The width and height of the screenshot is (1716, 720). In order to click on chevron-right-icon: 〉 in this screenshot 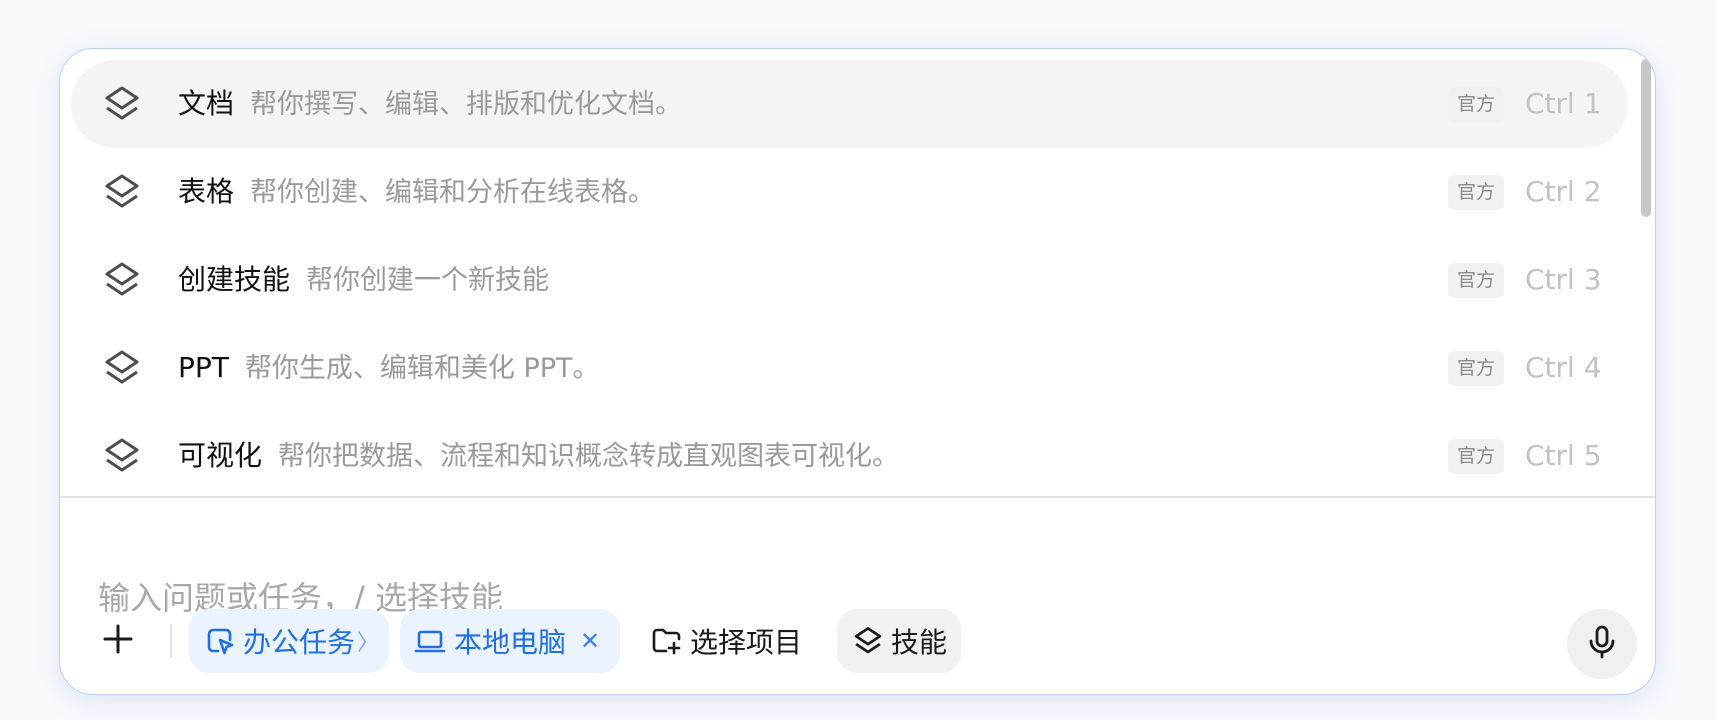, I will do `click(368, 643)`.